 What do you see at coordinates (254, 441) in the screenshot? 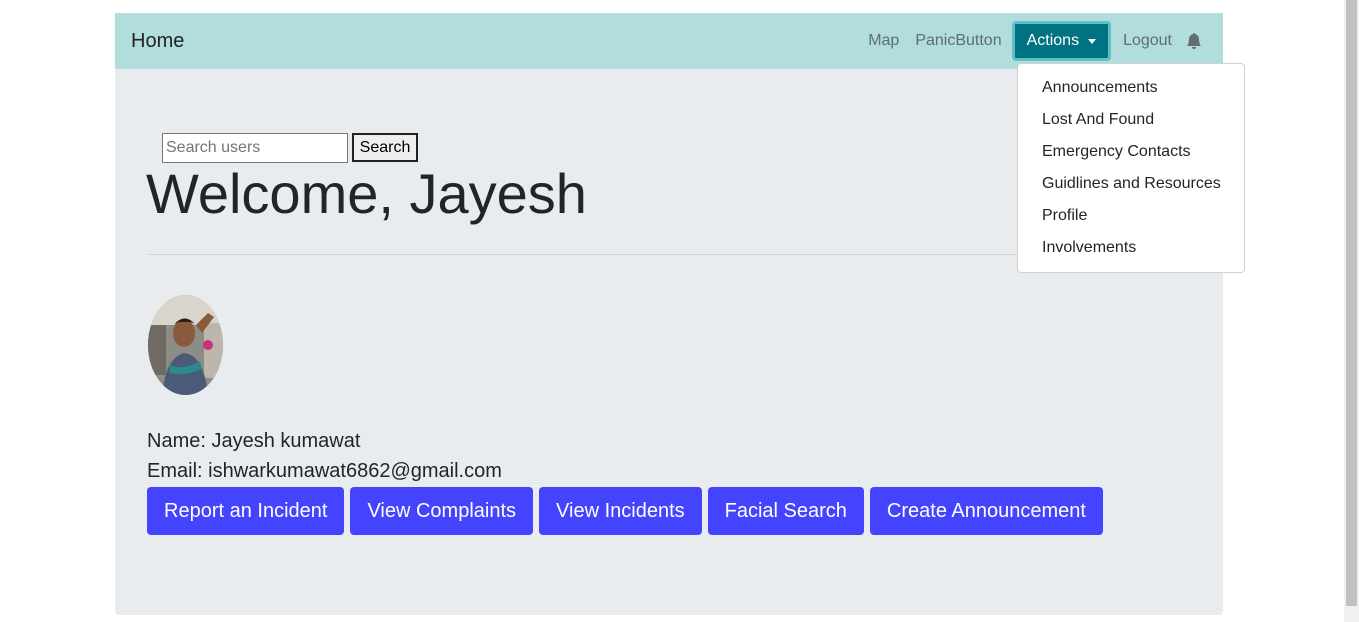
I see `profile-name: Name: Jayesh kumawat` at bounding box center [254, 441].